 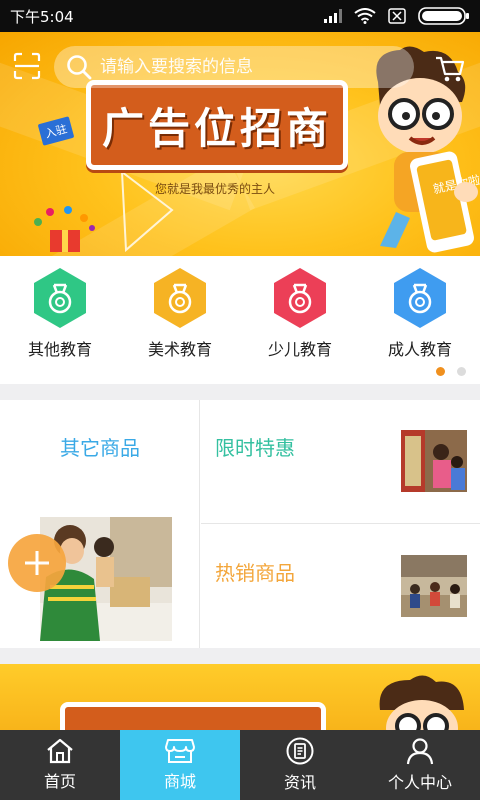 I want to click on category-item-adult-education: 成人教育, so click(x=420, y=320).